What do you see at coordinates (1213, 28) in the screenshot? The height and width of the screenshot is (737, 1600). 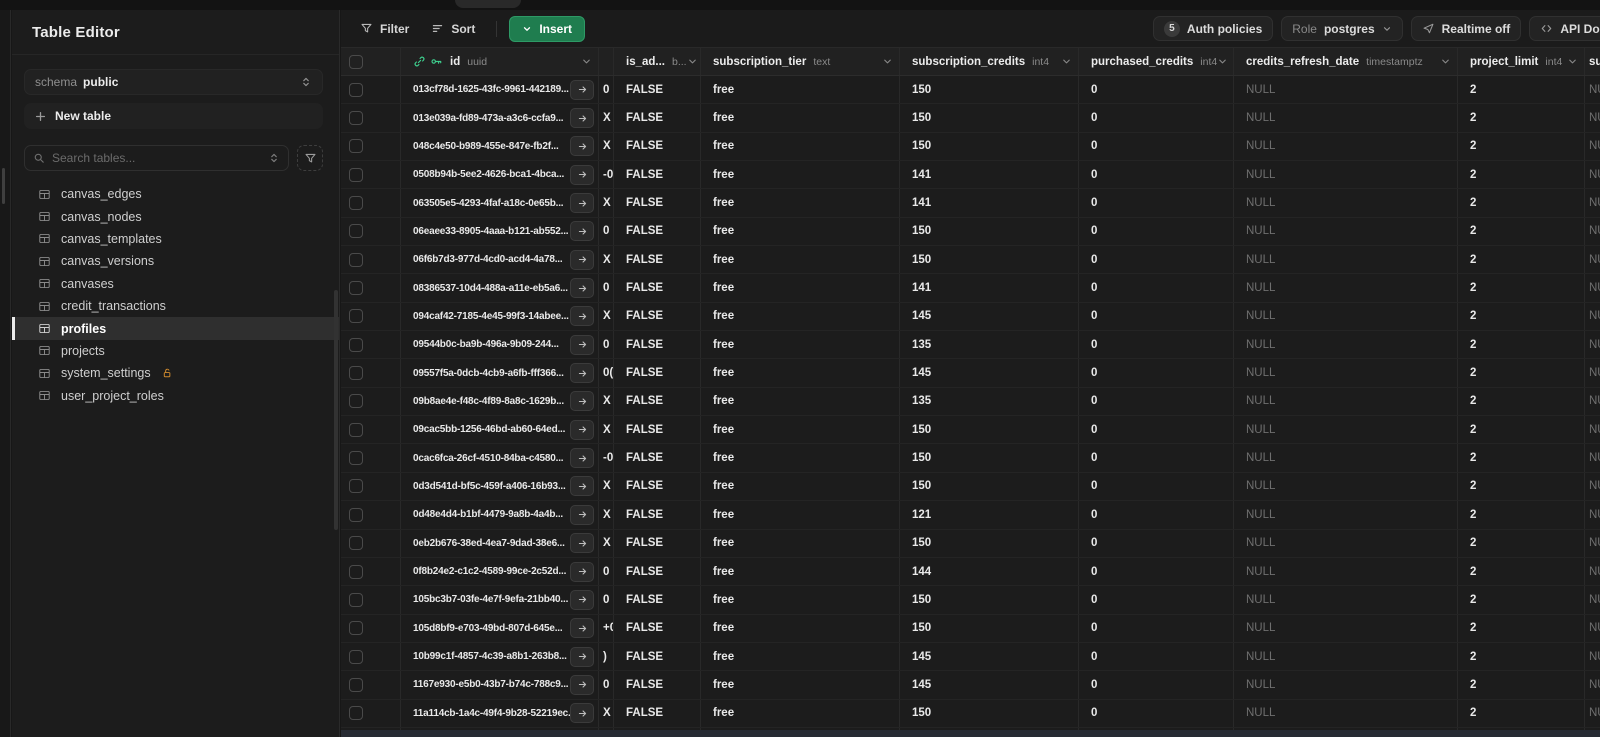 I see `auth-policies-button: 5 Auth policies` at bounding box center [1213, 28].